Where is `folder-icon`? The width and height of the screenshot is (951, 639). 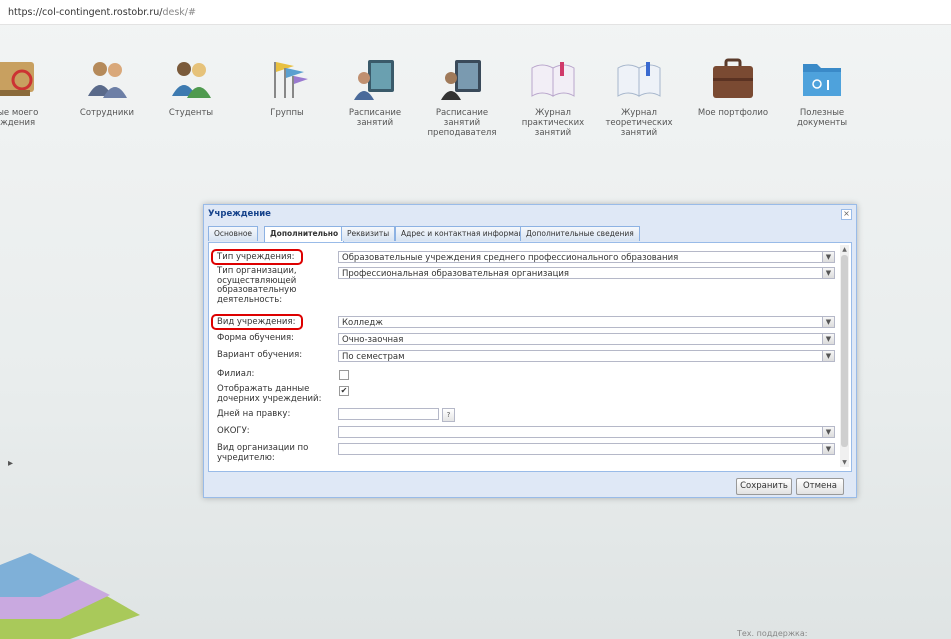
folder-icon is located at coordinates (822, 80).